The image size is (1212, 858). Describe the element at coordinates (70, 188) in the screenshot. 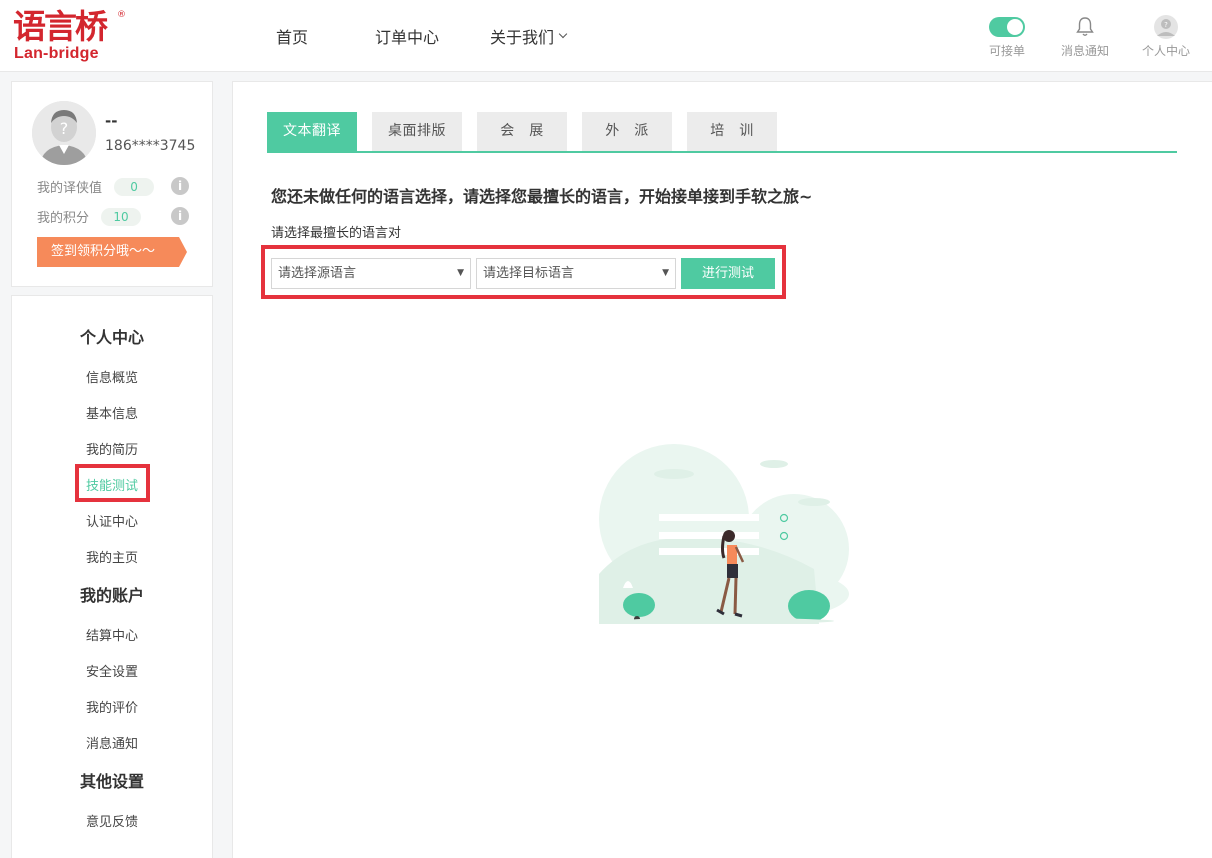

I see `credit-label: 我的译侠值` at that location.